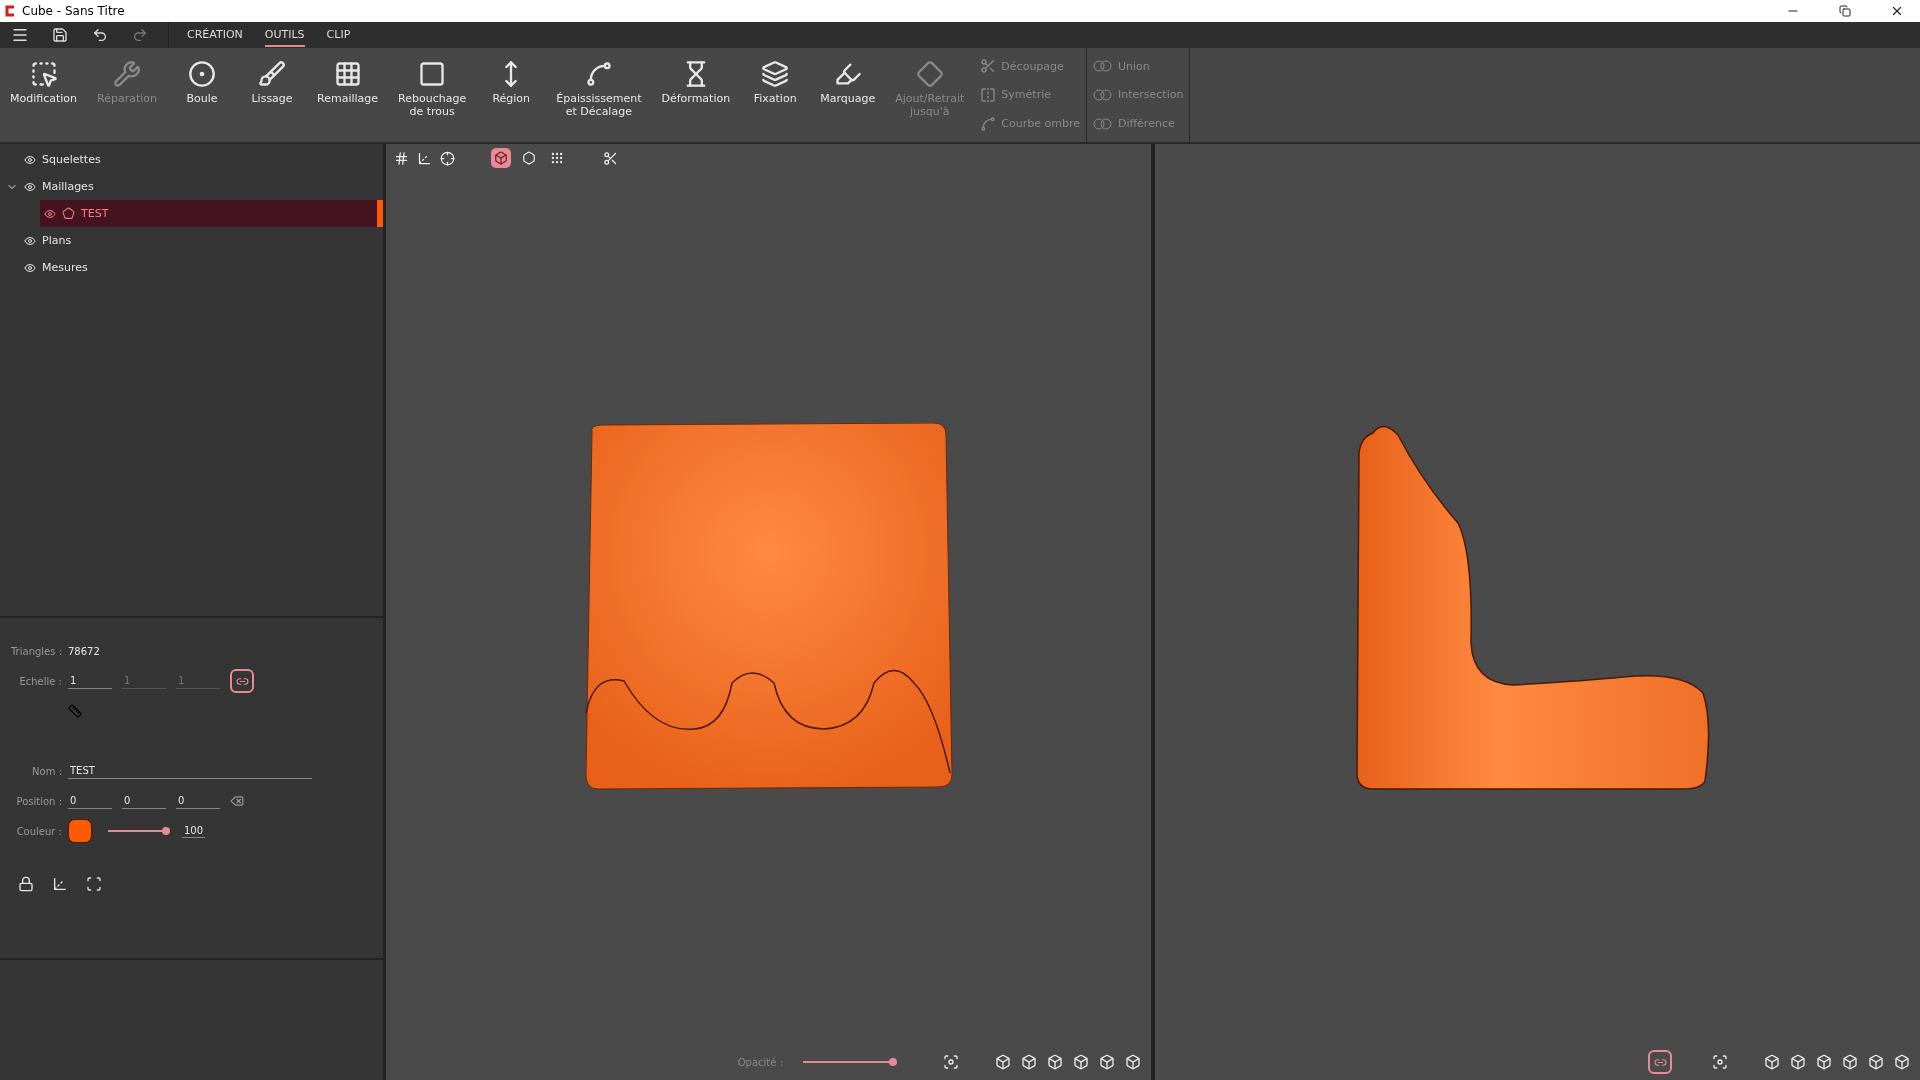  I want to click on menu-tab: OUTILS, so click(284, 35).